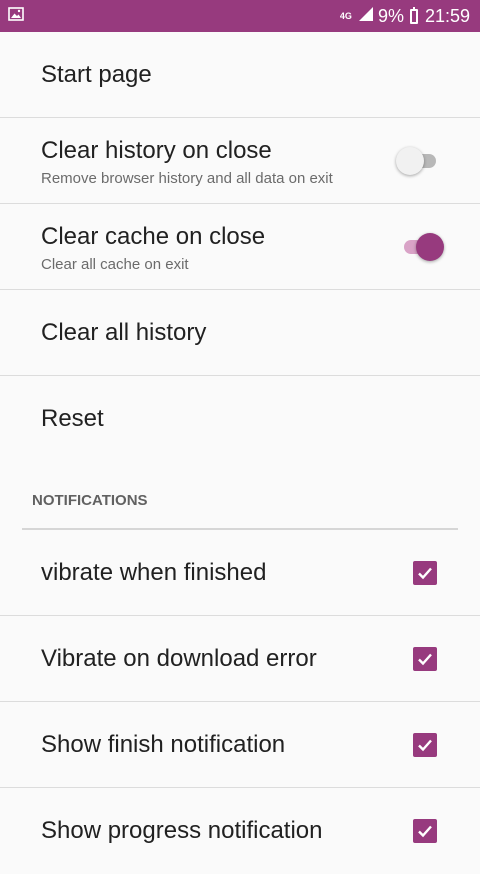  What do you see at coordinates (124, 332) in the screenshot?
I see `setting-title: Clear all history` at bounding box center [124, 332].